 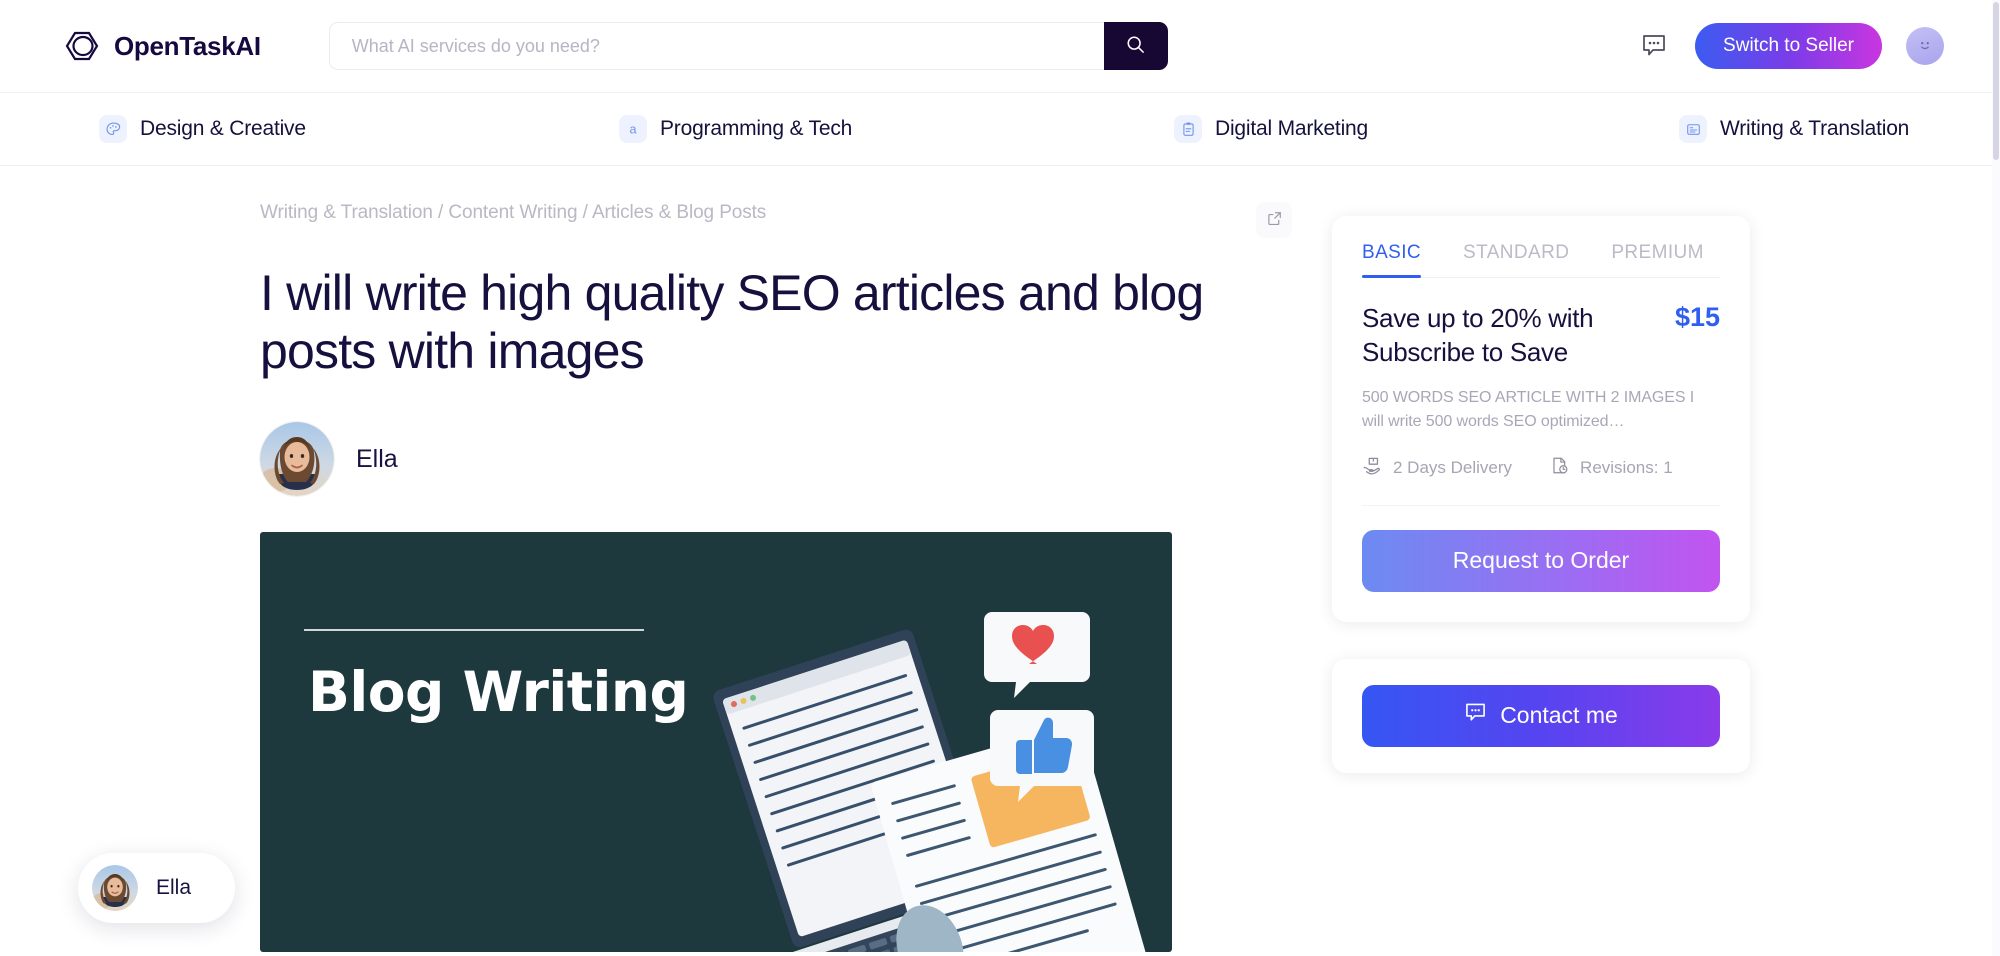 I want to click on seller-photo-avatar, so click(x=297, y=459).